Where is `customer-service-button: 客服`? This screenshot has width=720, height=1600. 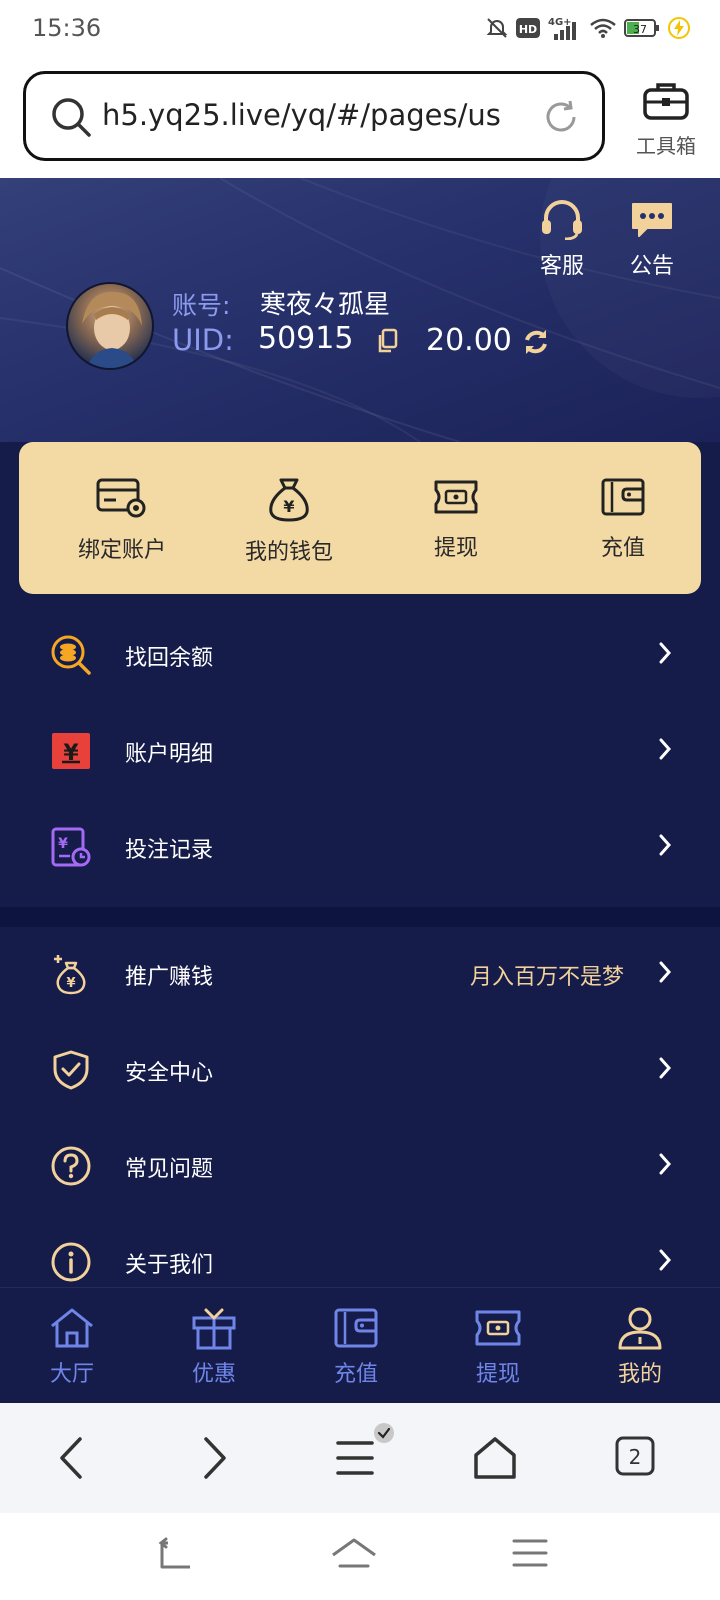 customer-service-button: 客服 is located at coordinates (562, 240).